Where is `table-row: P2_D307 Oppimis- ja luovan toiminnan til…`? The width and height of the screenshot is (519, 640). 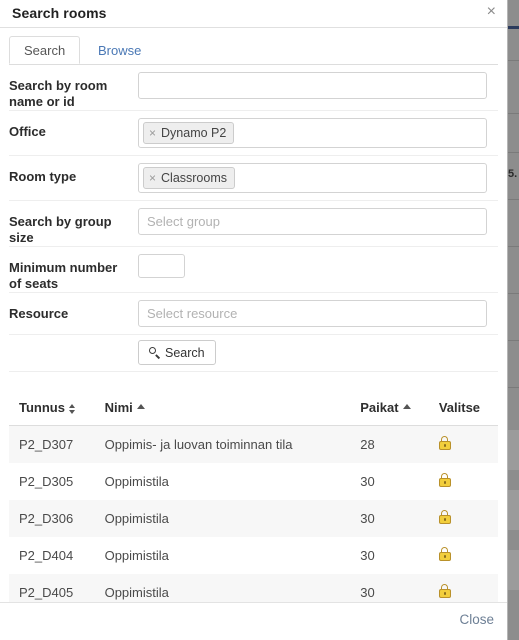
table-row: P2_D307 Oppimis- ja luovan toiminnan til… is located at coordinates (253, 444).